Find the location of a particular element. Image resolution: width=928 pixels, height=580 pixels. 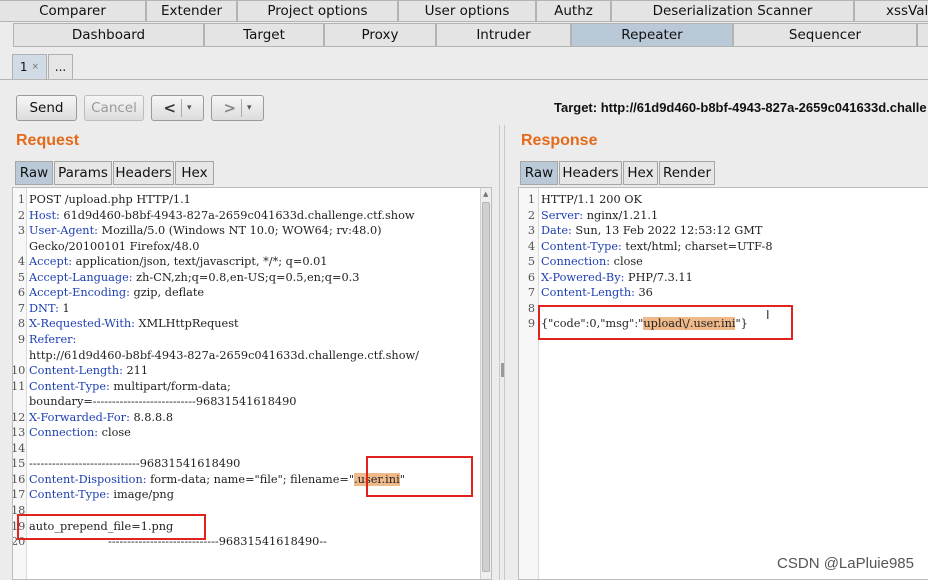

annotation-box-filename is located at coordinates (419, 476).